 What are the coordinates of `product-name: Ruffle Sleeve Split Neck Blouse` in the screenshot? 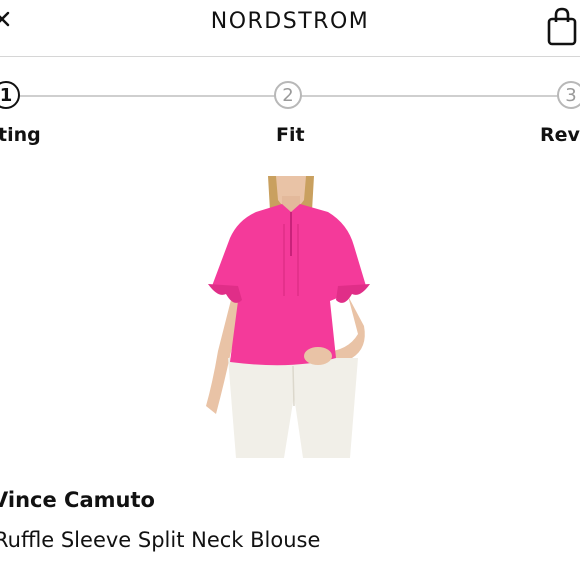 It's located at (160, 540).